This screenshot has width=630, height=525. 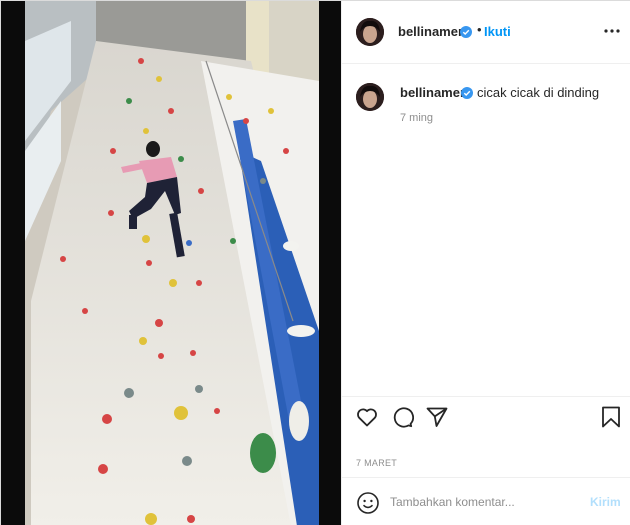 I want to click on caption-avatar, so click(x=370, y=97).